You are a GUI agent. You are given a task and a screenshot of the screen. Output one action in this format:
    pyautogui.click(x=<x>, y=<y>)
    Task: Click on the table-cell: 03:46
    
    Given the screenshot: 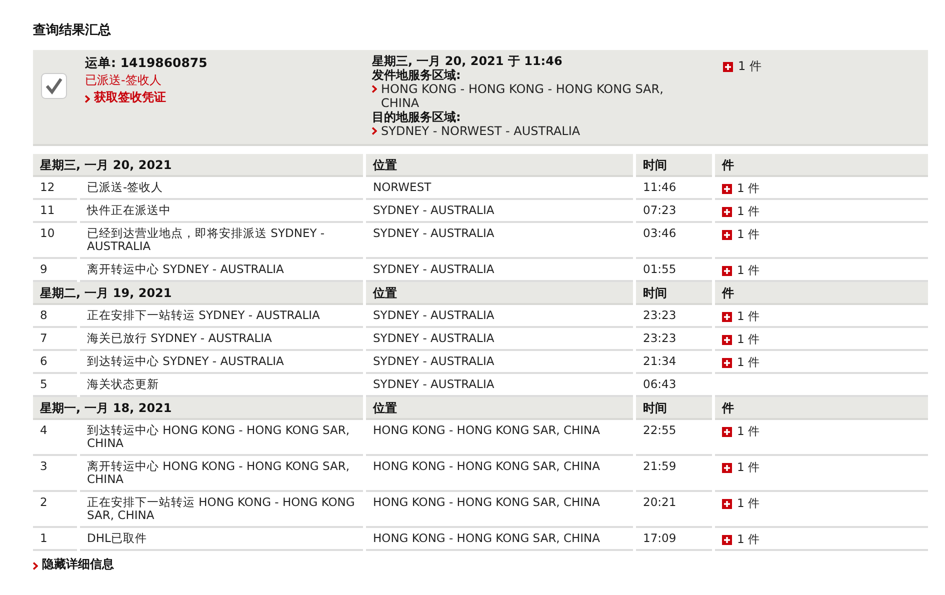 What is the action you would take?
    pyautogui.click(x=674, y=241)
    